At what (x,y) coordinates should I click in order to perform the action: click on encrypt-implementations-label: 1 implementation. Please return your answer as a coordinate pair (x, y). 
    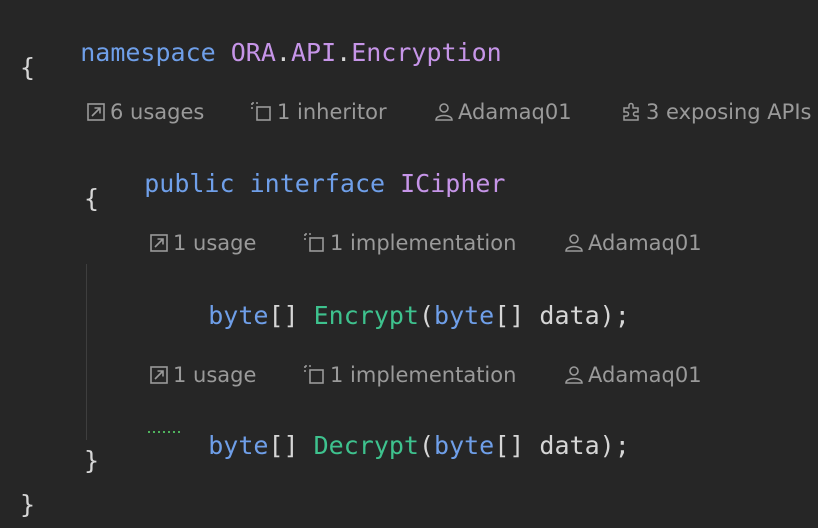
    Looking at the image, I should click on (423, 243).